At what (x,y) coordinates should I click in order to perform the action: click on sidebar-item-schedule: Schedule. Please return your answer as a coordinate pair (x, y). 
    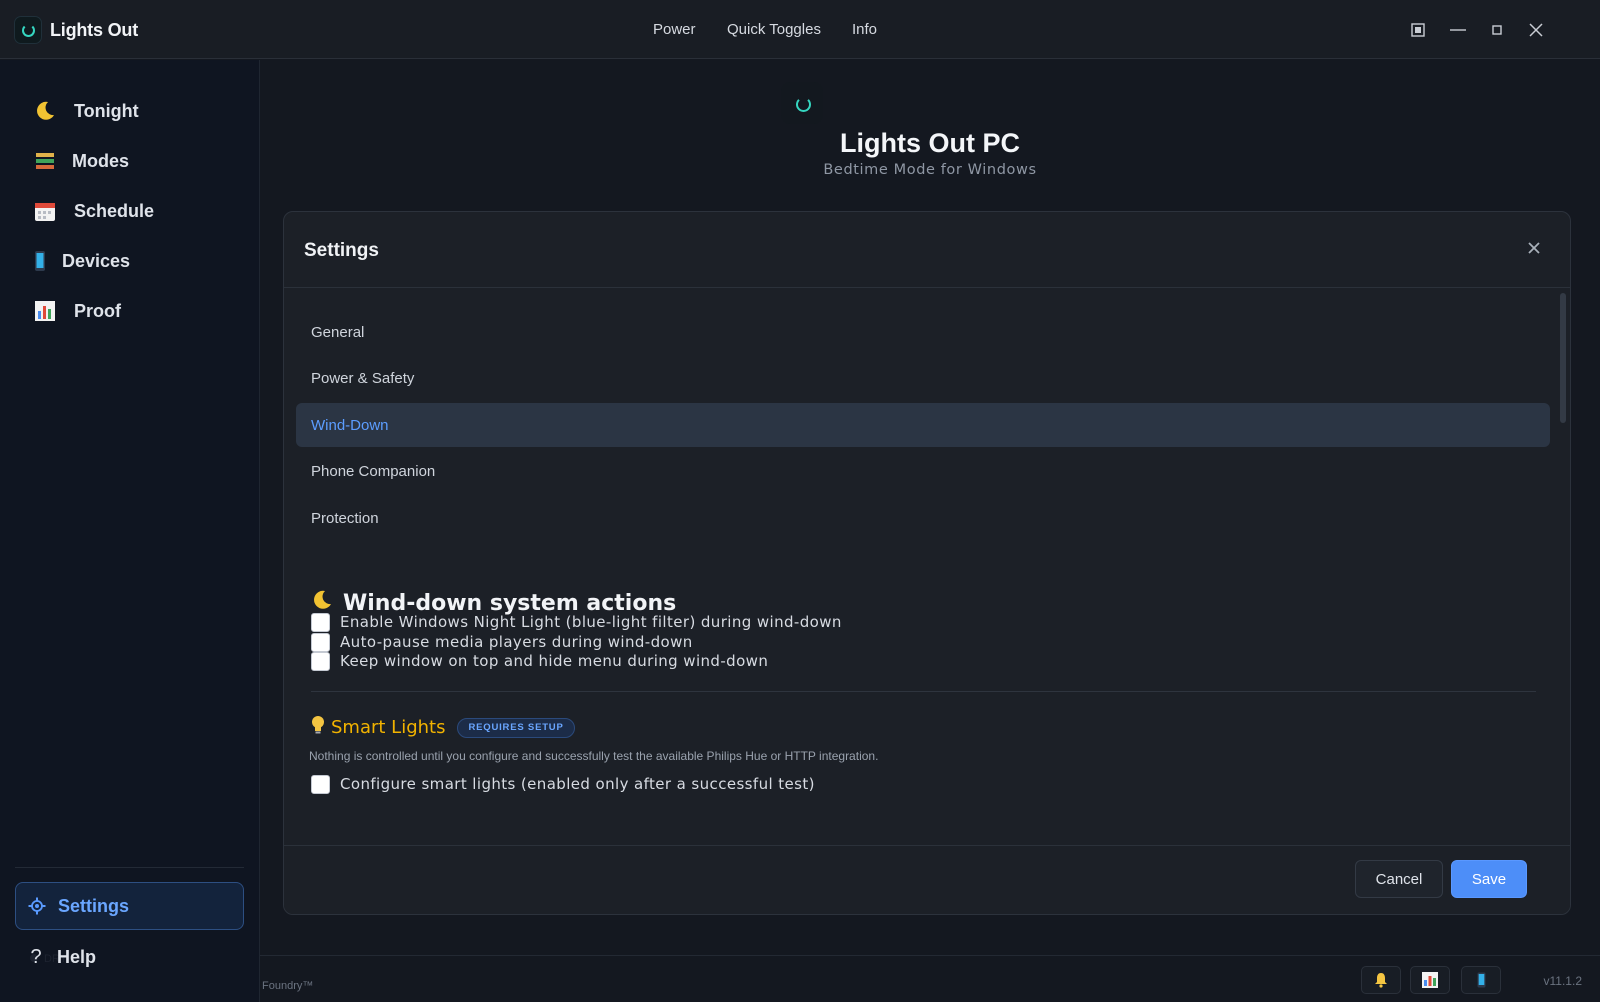
    Looking at the image, I should click on (92, 211).